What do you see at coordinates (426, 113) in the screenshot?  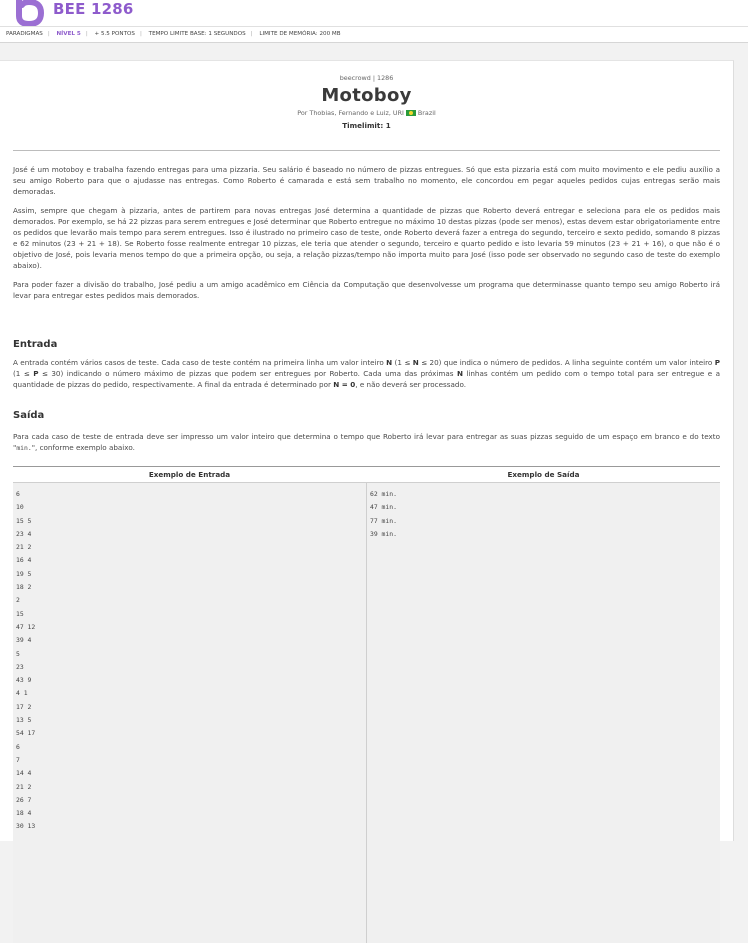 I see `author-country: Brazil` at bounding box center [426, 113].